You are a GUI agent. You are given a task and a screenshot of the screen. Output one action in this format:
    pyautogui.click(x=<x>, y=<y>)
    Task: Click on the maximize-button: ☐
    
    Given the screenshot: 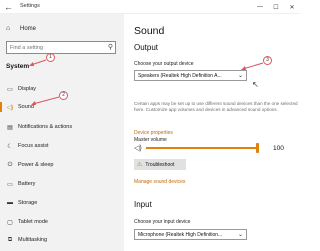 What is the action you would take?
    pyautogui.click(x=276, y=7)
    